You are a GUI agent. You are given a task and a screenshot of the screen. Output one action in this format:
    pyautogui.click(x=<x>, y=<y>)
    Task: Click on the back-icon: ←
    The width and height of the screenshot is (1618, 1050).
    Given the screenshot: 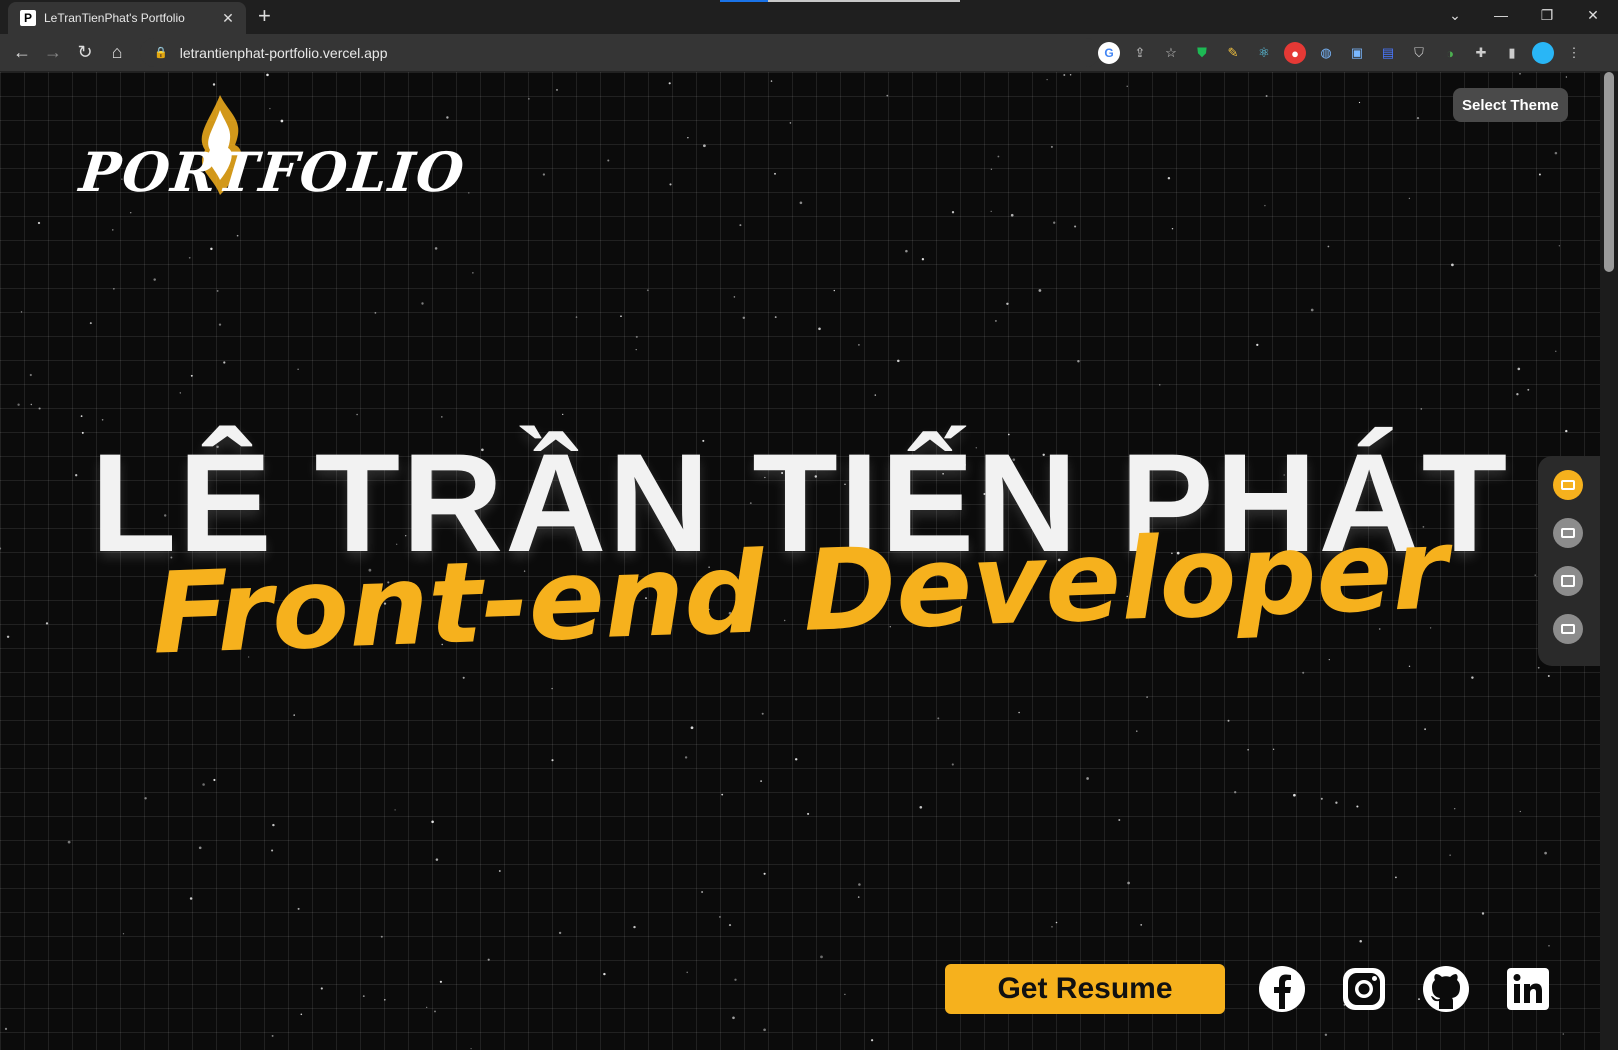 What is the action you would take?
    pyautogui.click(x=22, y=52)
    